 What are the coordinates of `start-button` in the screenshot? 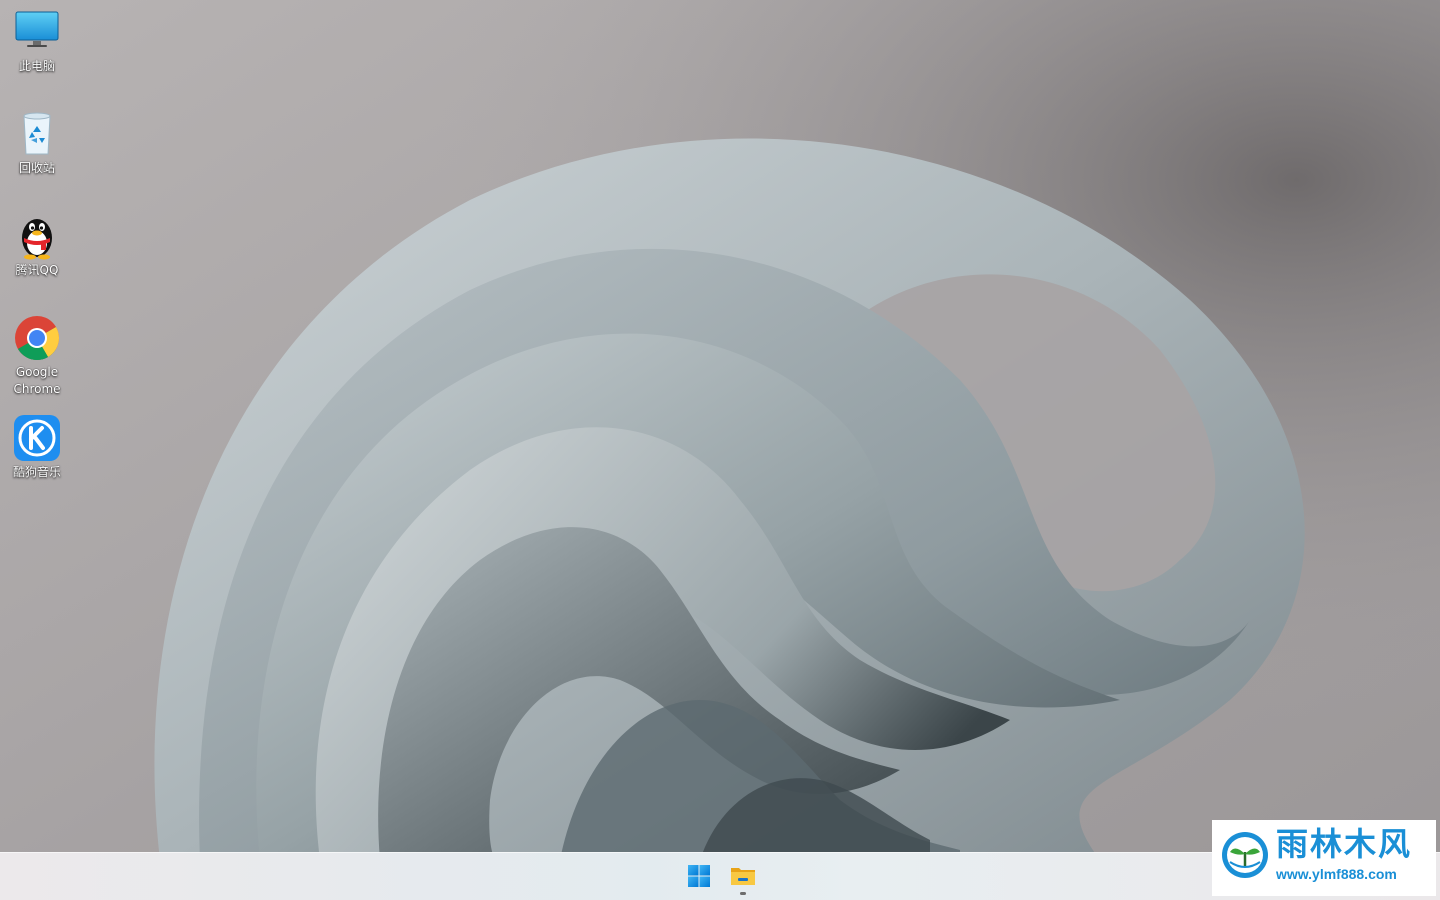 It's located at (699, 878).